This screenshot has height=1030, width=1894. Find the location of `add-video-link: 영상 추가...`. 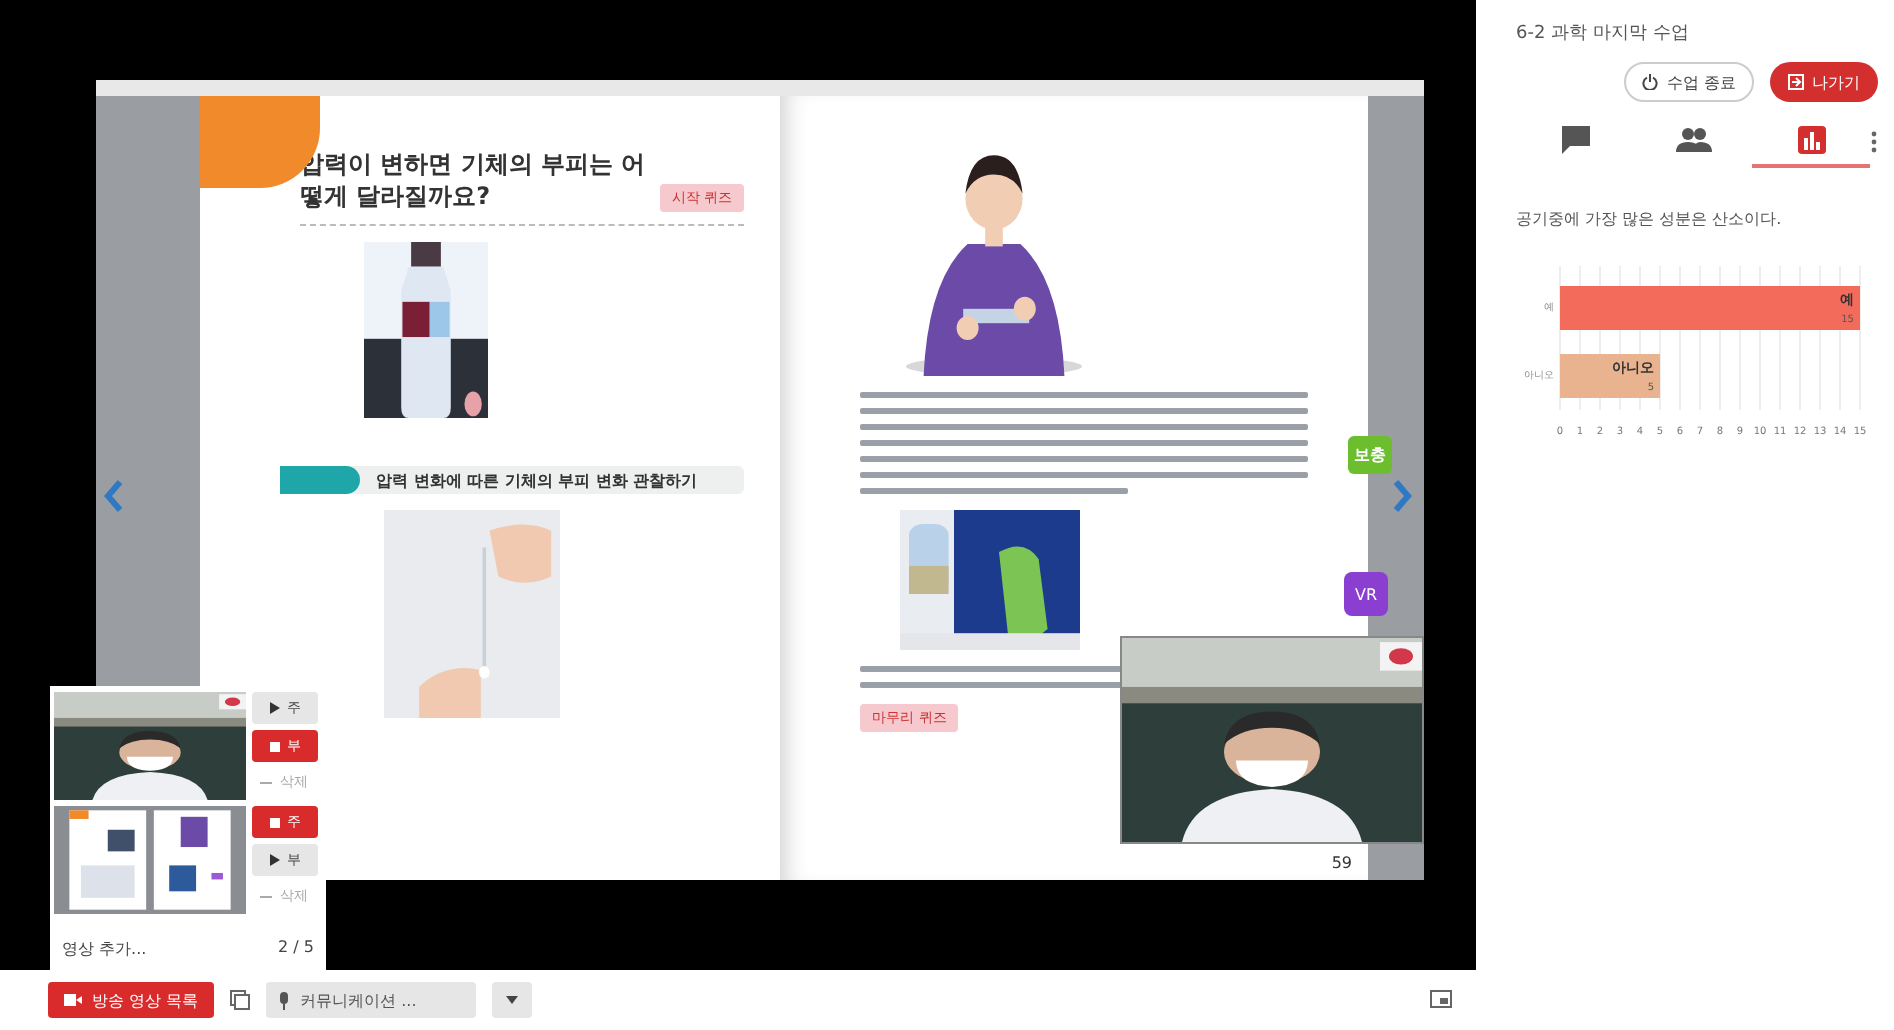

add-video-link: 영상 추가... is located at coordinates (104, 949).